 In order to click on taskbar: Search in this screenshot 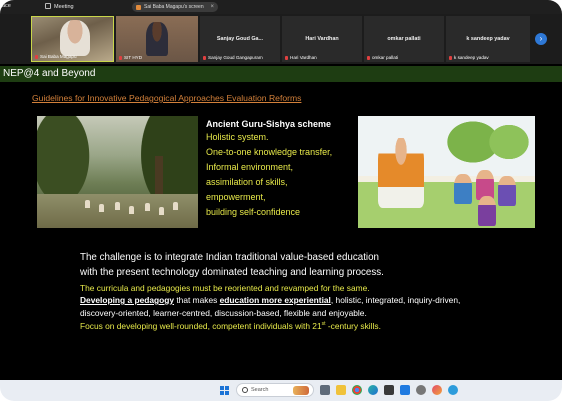, I will do `click(281, 390)`.